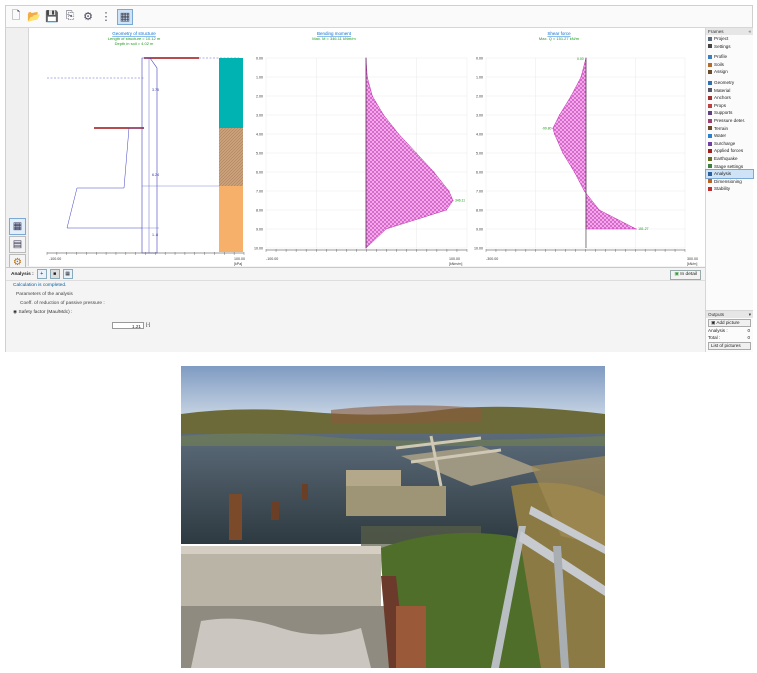 This screenshot has height=673, width=757. I want to click on moment-axis-left: -100.00, so click(272, 259).